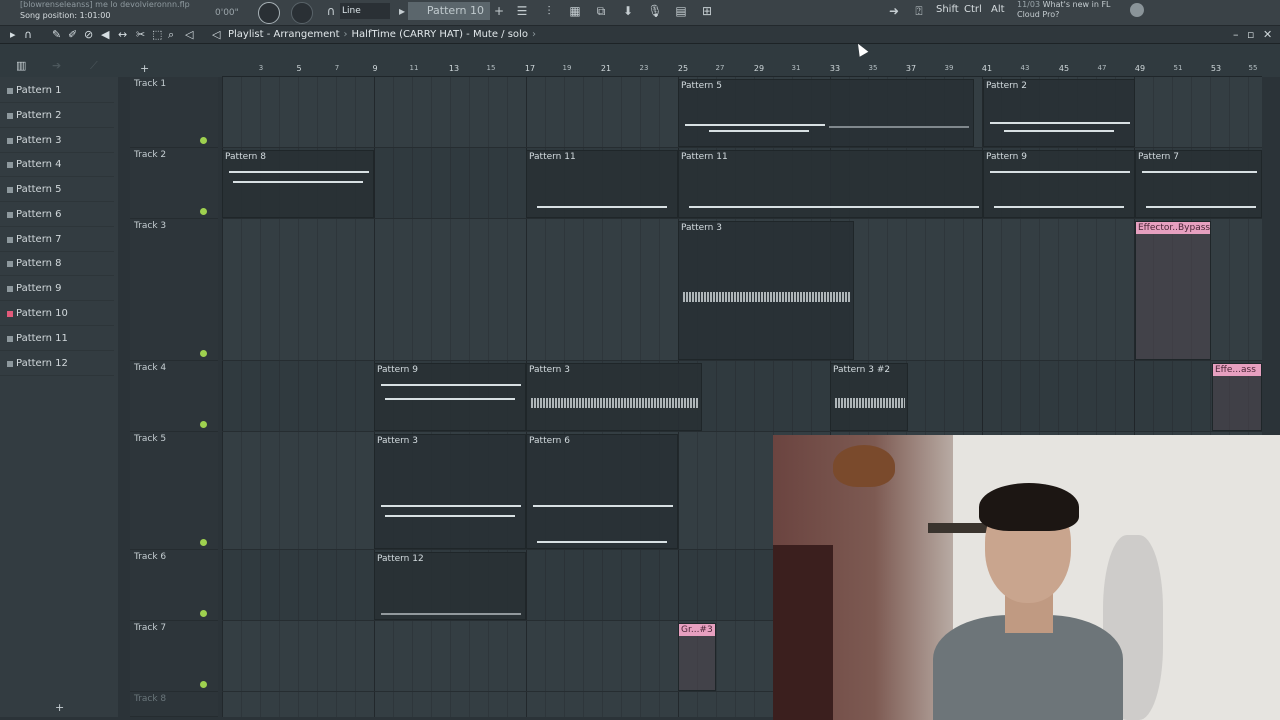 This screenshot has width=1280, height=720. Describe the element at coordinates (28, 34) in the screenshot. I see `magnet-tool-icon: ∩` at that location.